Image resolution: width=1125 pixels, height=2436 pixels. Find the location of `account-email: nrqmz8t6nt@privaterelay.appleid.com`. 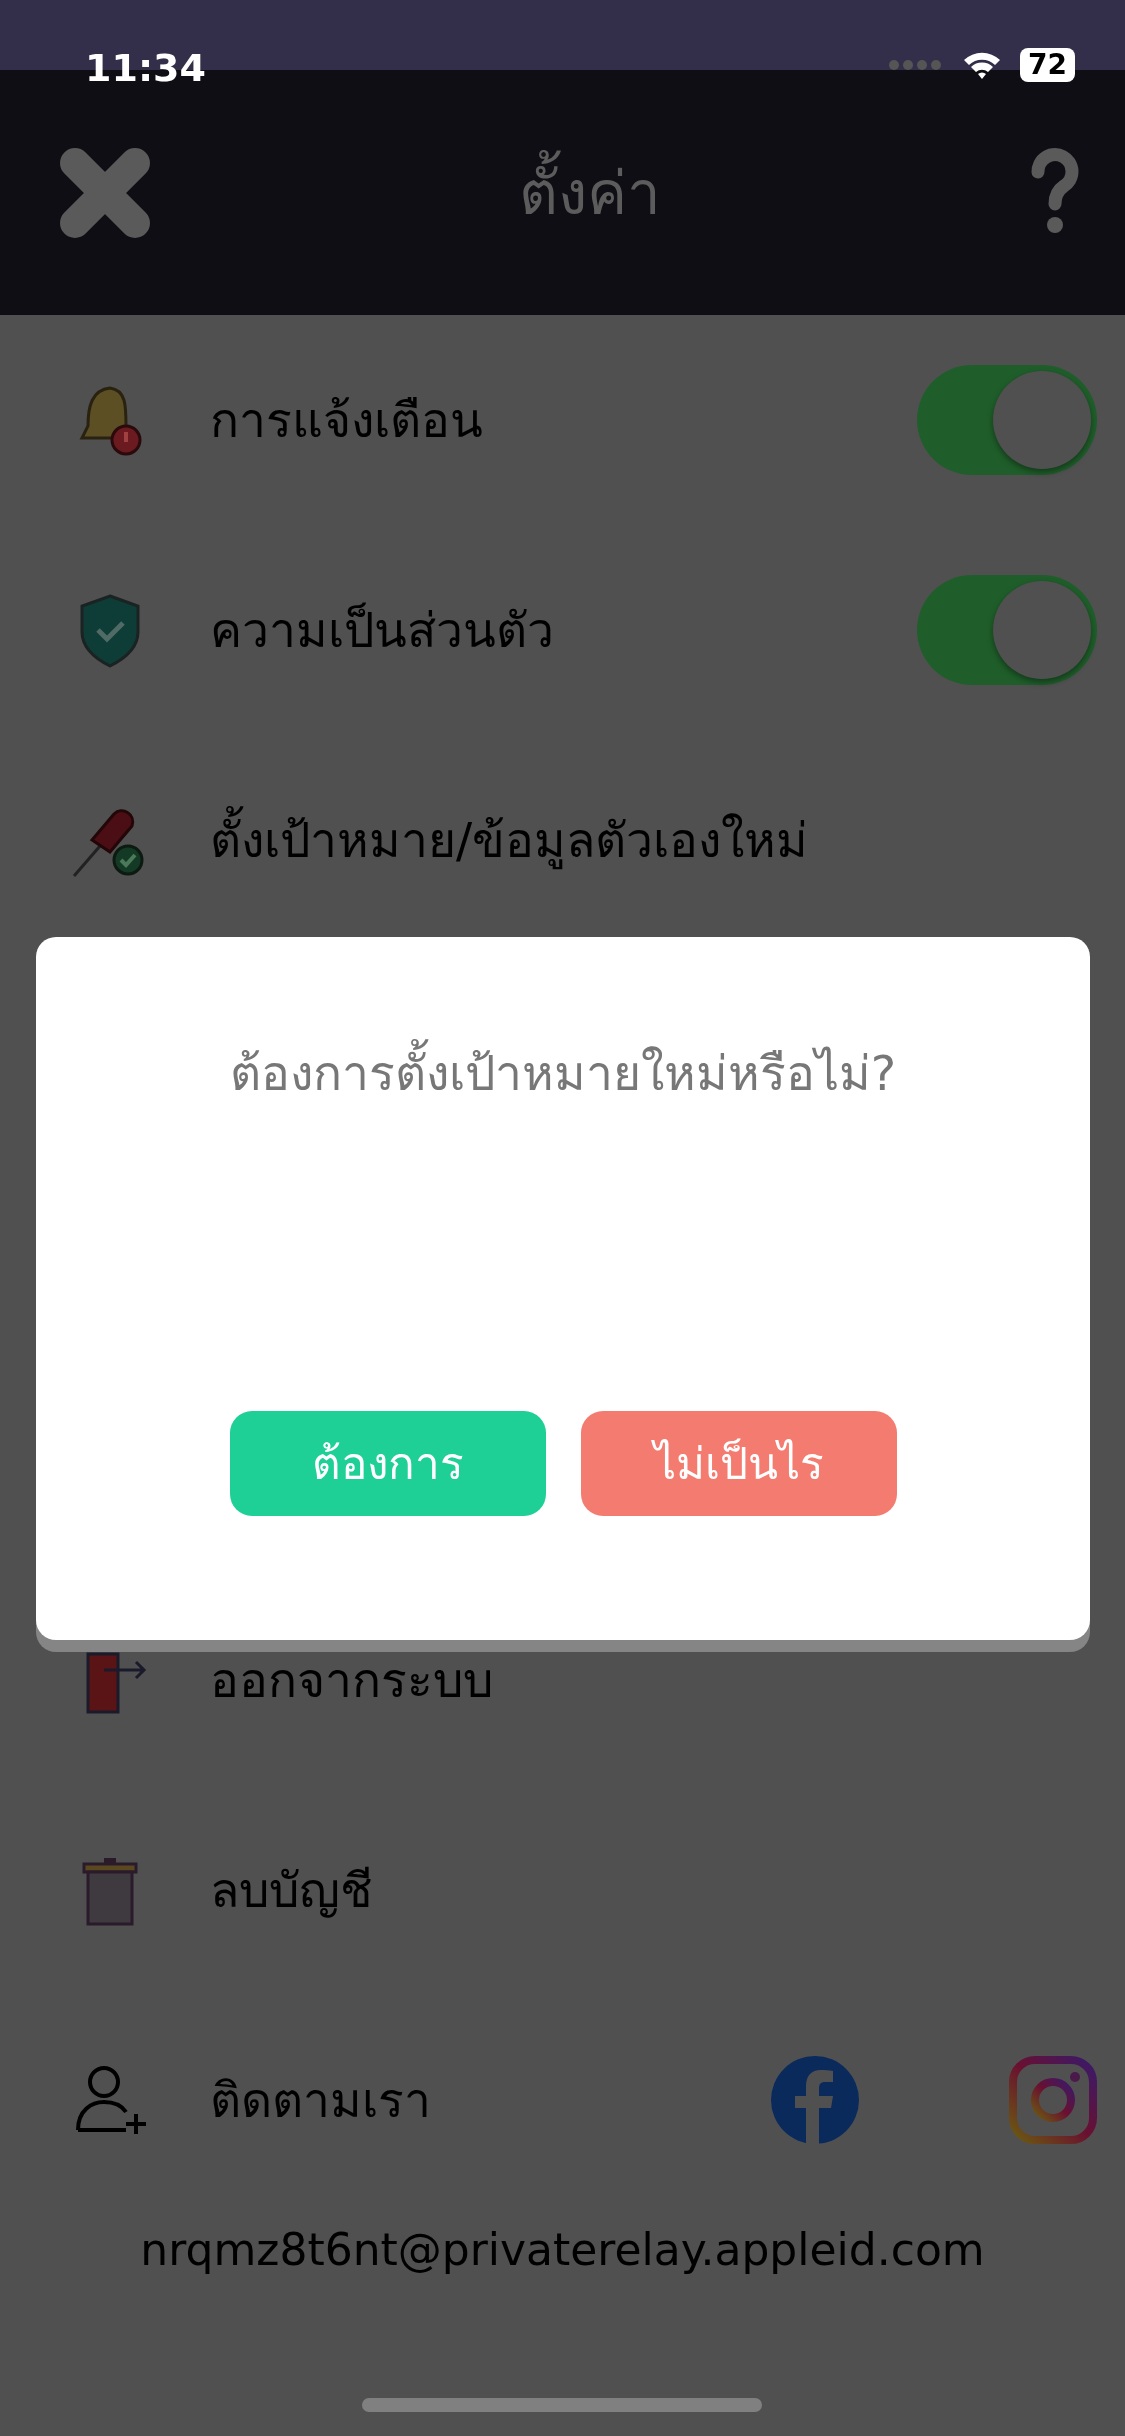

account-email: nrqmz8t6nt@privaterelay.appleid.com is located at coordinates (562, 2250).